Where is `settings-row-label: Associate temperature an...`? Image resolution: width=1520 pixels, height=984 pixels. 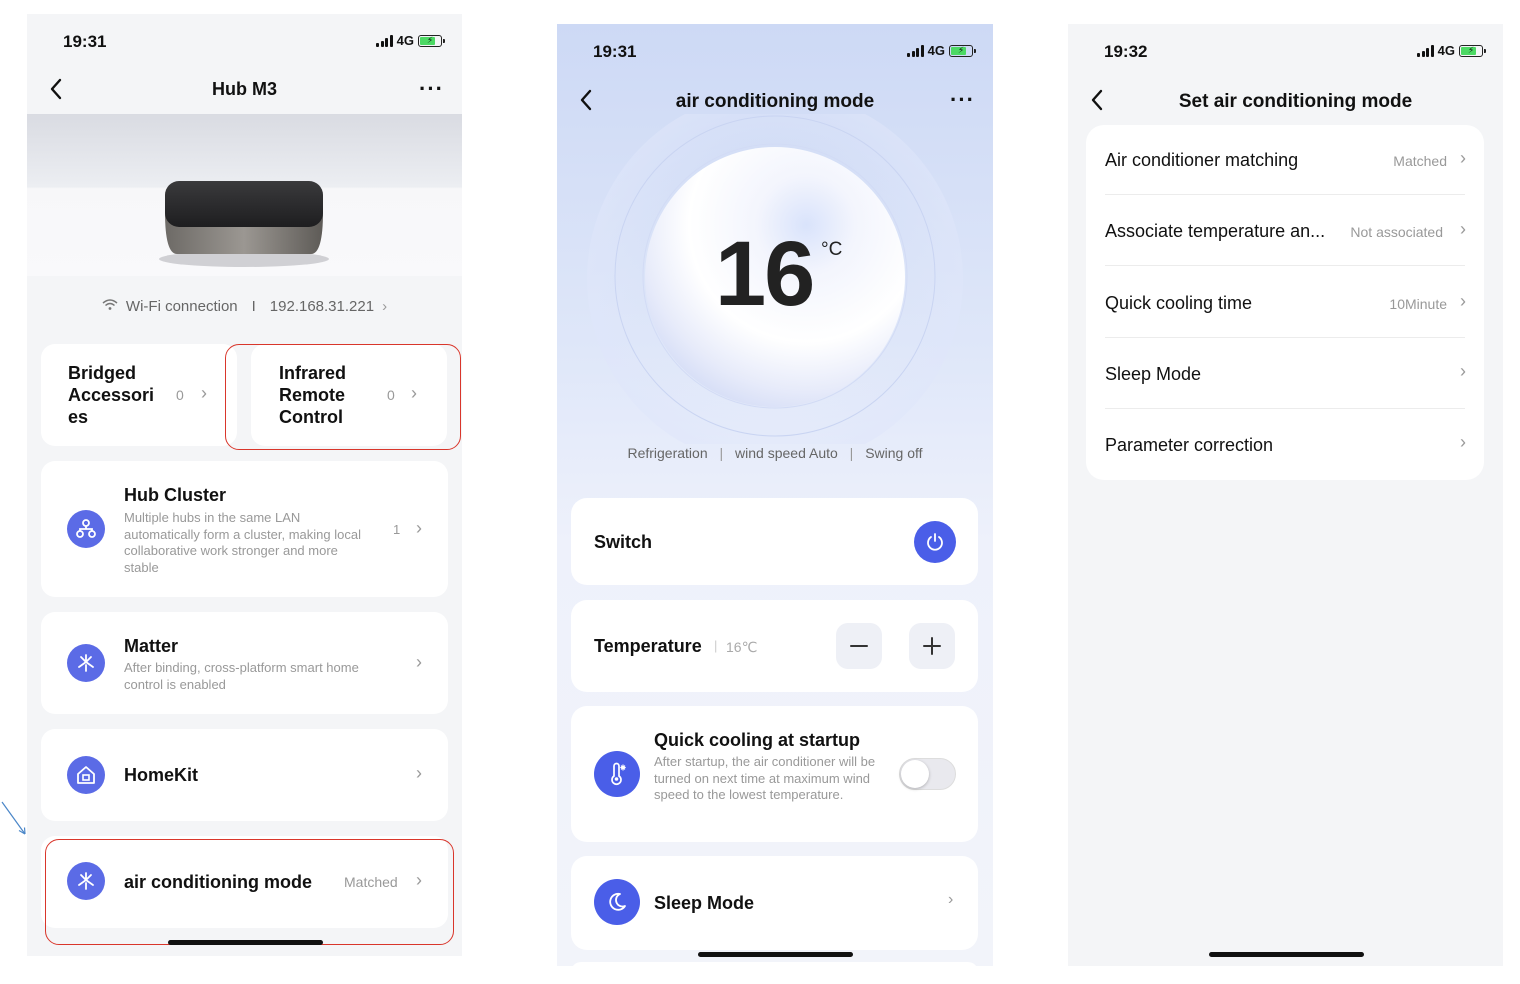 settings-row-label: Associate temperature an... is located at coordinates (1215, 231).